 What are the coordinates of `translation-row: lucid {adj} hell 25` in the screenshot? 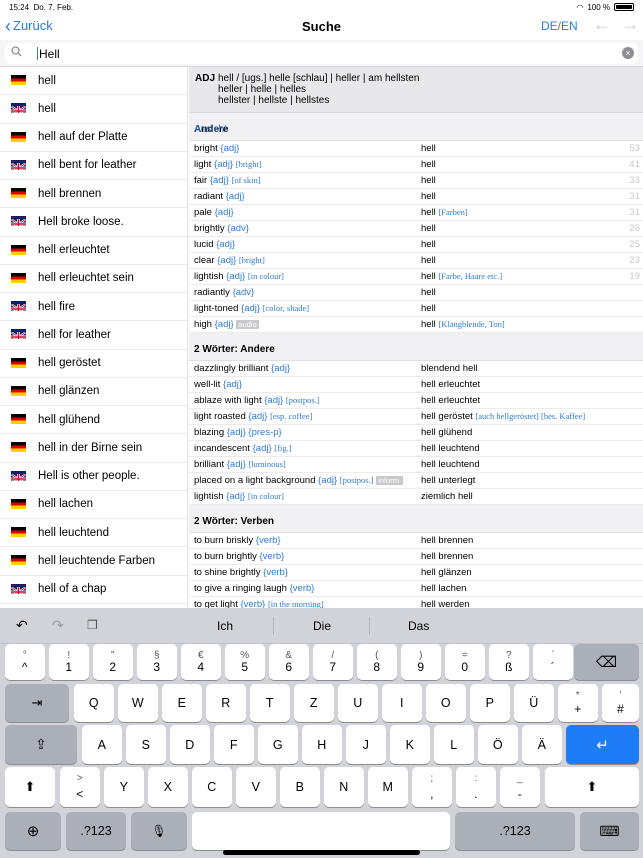 It's located at (416, 245).